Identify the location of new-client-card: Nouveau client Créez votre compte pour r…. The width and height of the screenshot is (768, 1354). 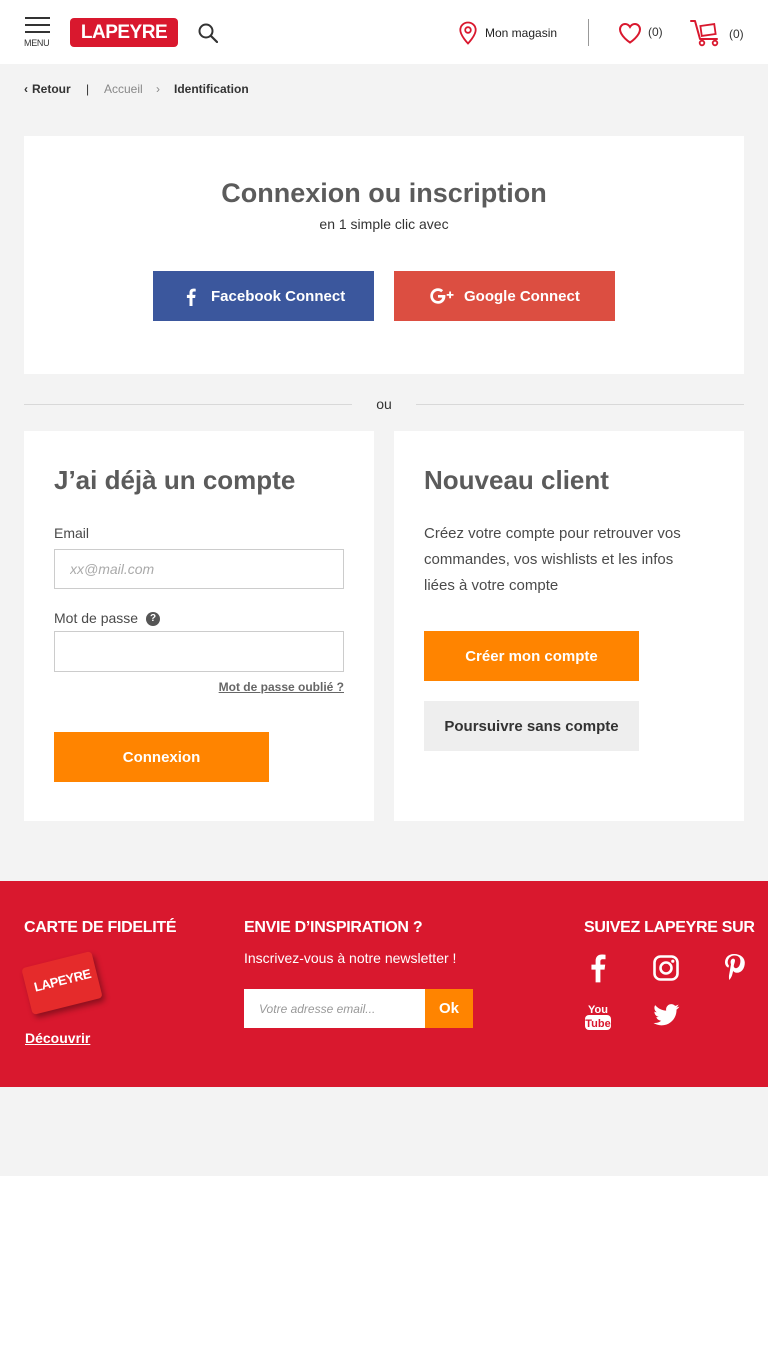
(569, 626).